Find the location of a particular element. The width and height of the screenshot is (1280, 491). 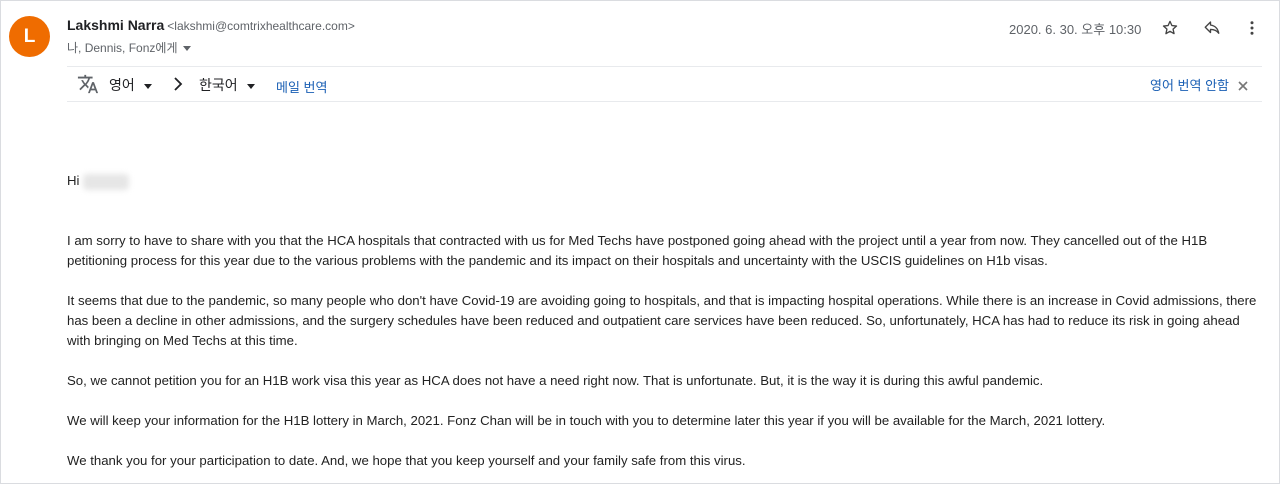

redacted-name is located at coordinates (106, 181).